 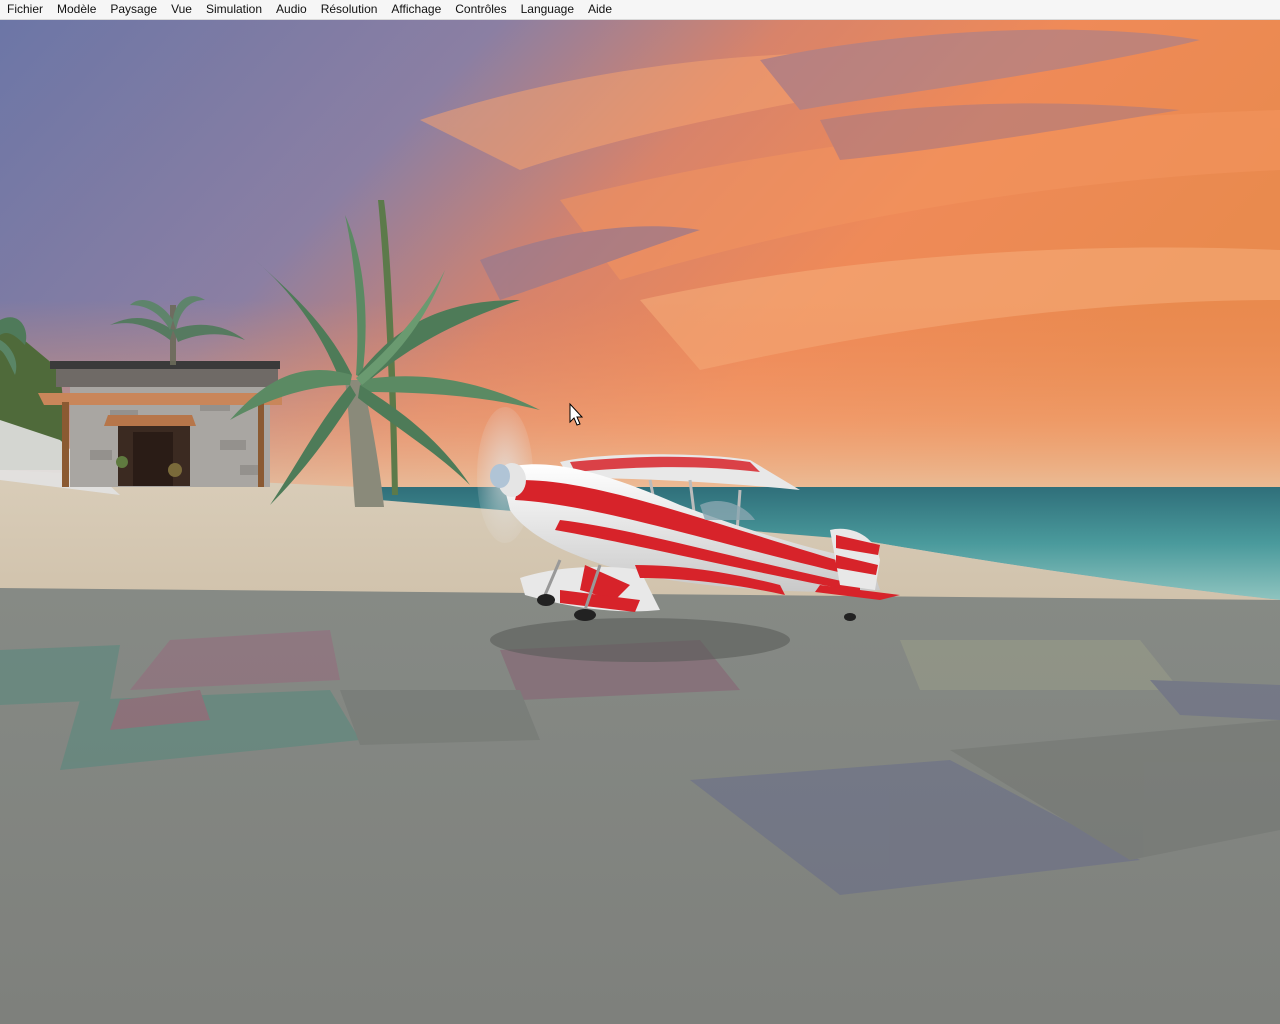 What do you see at coordinates (416, 9) in the screenshot?
I see `menu-affichage: Affichage` at bounding box center [416, 9].